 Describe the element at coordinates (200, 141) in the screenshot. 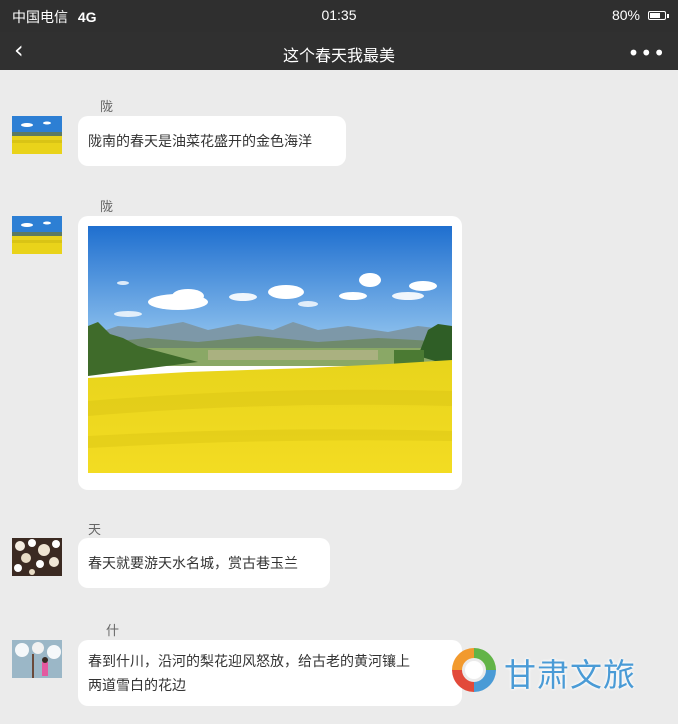

I see `message-text: 陇南的春天是油菜花盛开的金色海洋` at that location.